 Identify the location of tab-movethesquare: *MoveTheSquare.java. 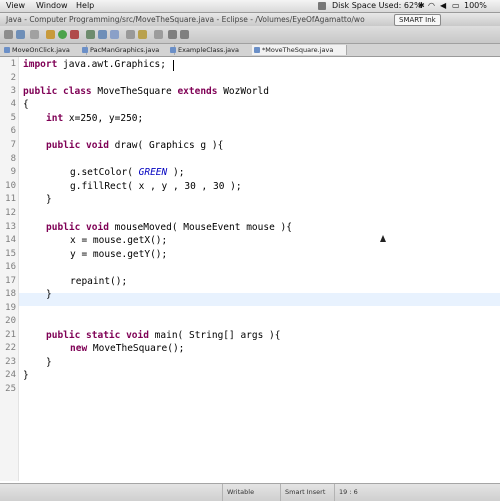
(299, 50).